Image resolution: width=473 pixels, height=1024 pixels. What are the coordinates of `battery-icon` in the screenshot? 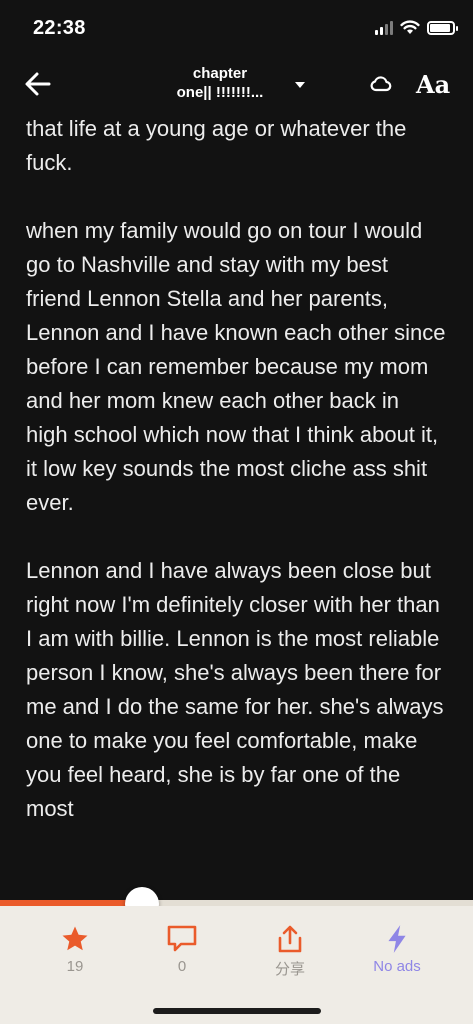 It's located at (442, 27).